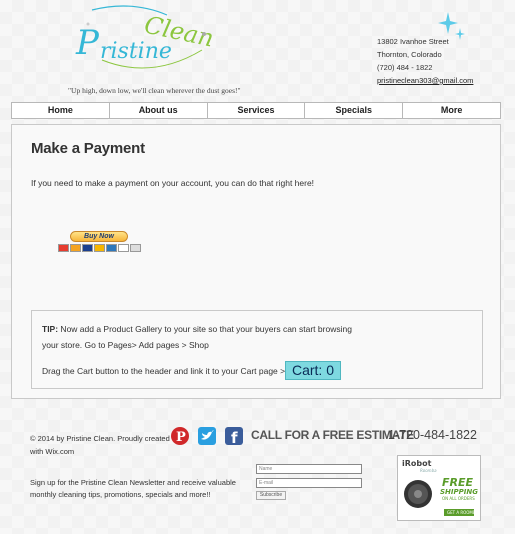 The width and height of the screenshot is (515, 534). I want to click on svg-text: f, so click(234, 437).